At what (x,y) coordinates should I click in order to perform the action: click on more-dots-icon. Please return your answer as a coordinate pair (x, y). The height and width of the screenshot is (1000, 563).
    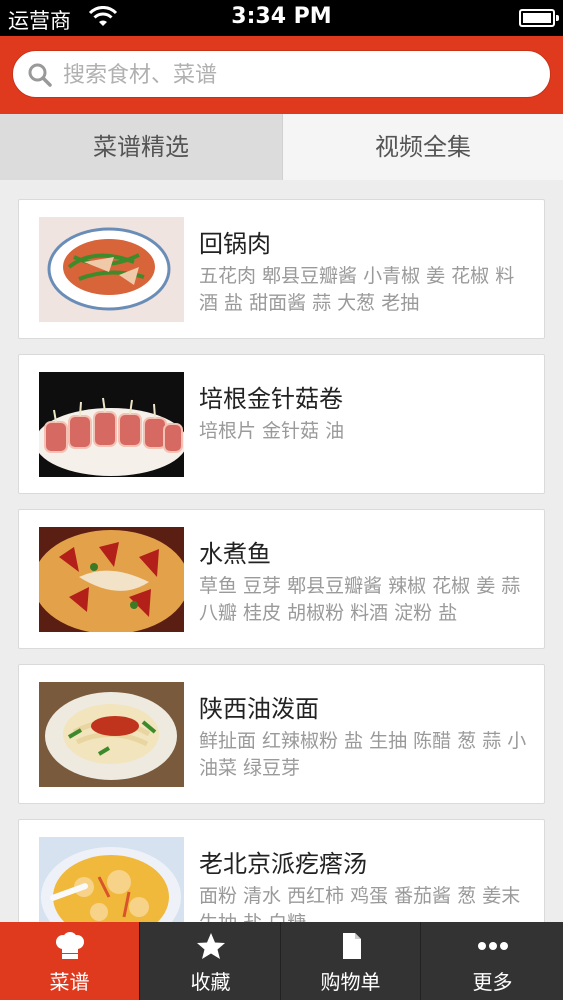
    Looking at the image, I should click on (492, 946).